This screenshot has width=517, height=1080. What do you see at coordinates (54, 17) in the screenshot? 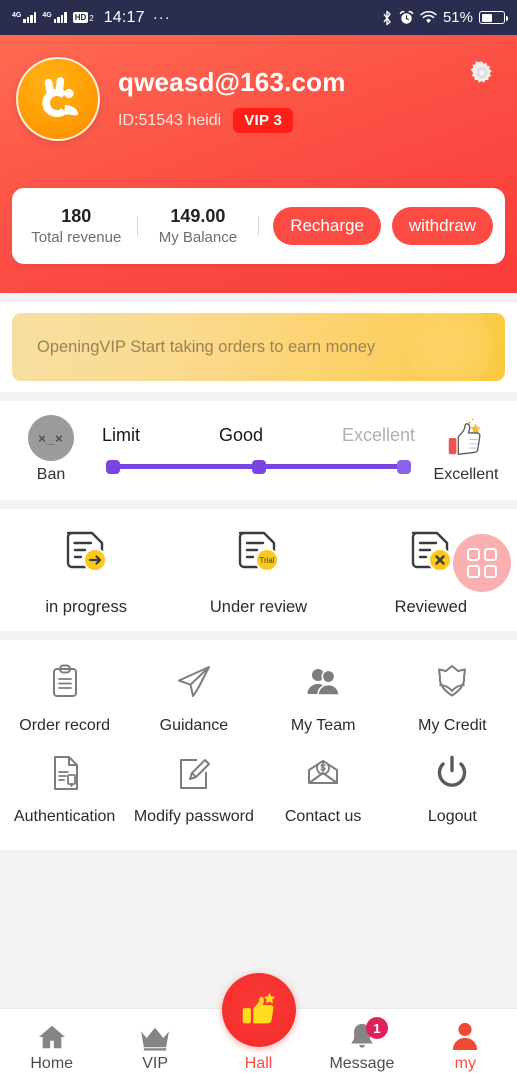
I see `signal-2-icon: 4G` at bounding box center [54, 17].